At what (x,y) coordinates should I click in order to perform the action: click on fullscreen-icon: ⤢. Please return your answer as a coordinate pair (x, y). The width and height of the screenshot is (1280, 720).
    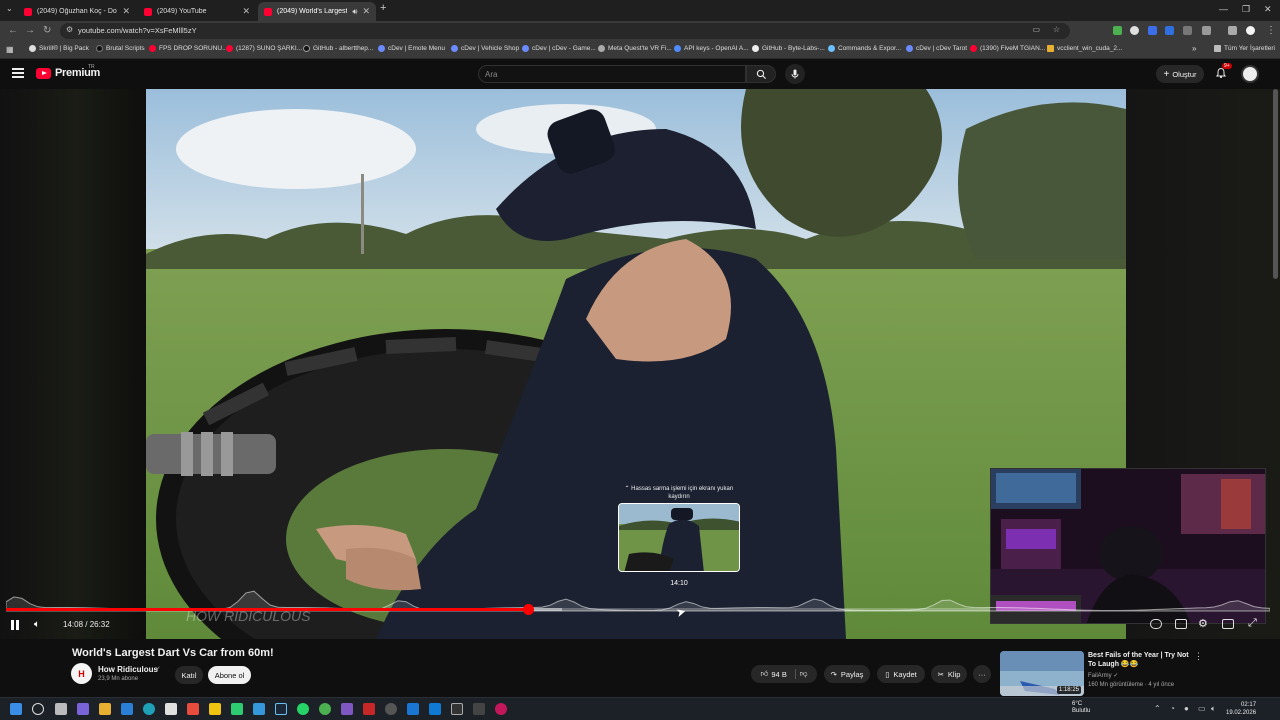
    Looking at the image, I should click on (1252, 623).